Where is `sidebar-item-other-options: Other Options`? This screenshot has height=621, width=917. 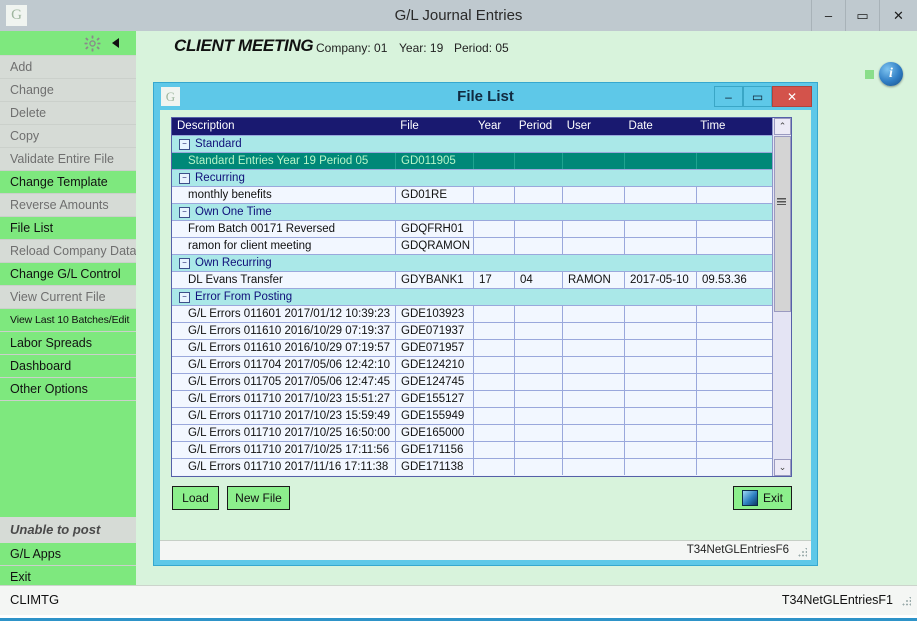
sidebar-item-other-options: Other Options is located at coordinates (68, 389).